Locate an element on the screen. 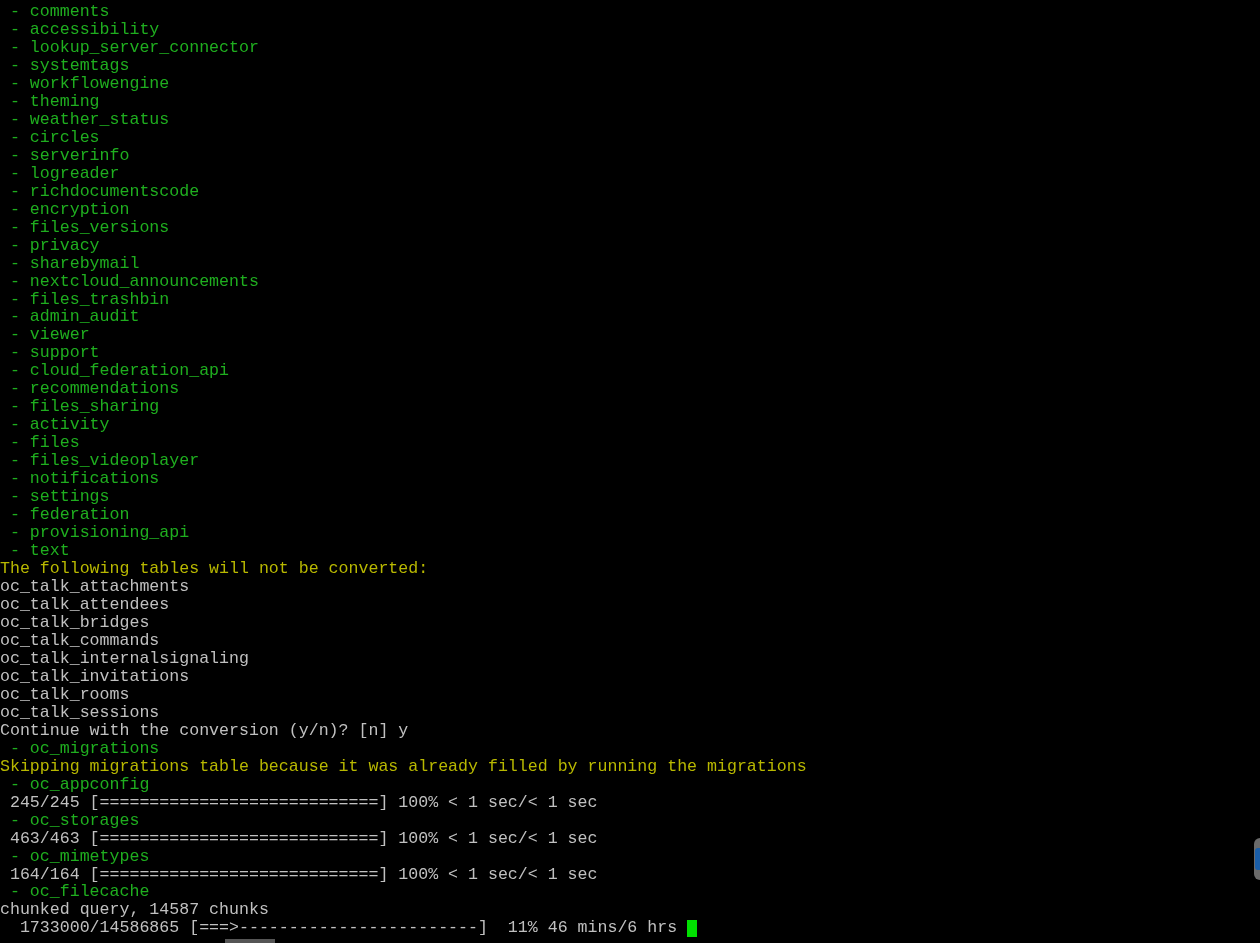 This screenshot has height=943, width=1260. list-item-text: - files is located at coordinates (44, 443).